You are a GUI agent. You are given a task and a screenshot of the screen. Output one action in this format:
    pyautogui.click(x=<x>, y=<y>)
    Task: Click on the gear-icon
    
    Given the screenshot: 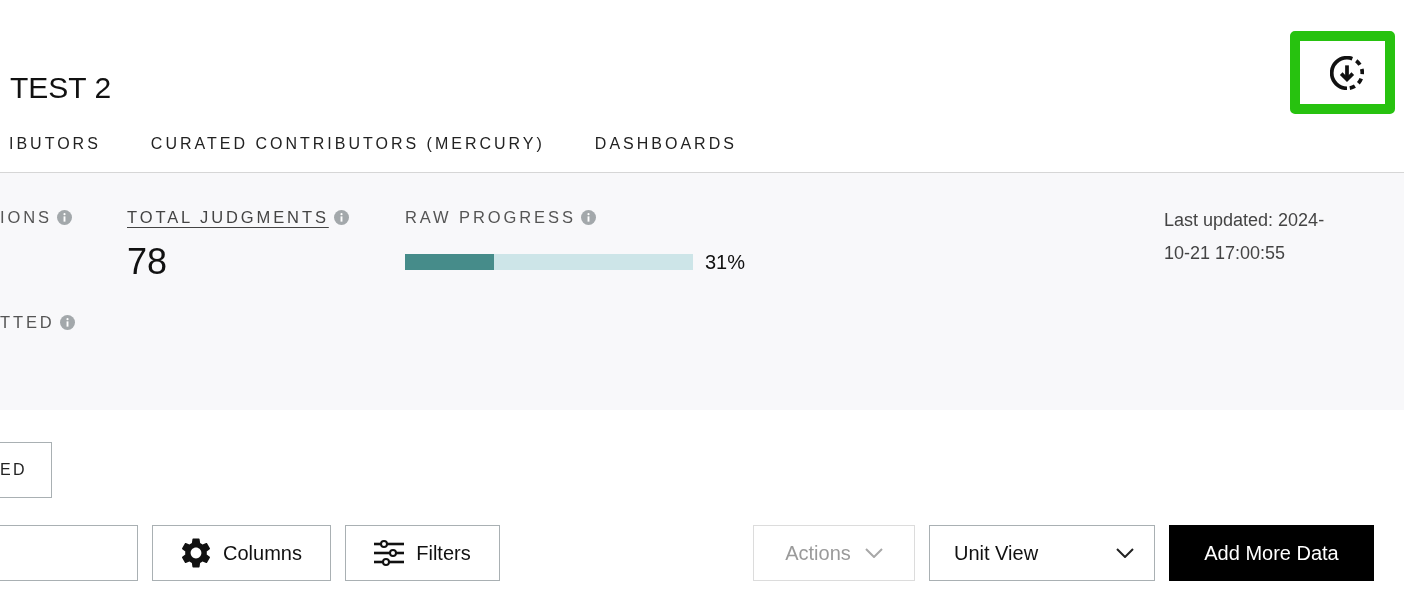 What is the action you would take?
    pyautogui.click(x=196, y=553)
    